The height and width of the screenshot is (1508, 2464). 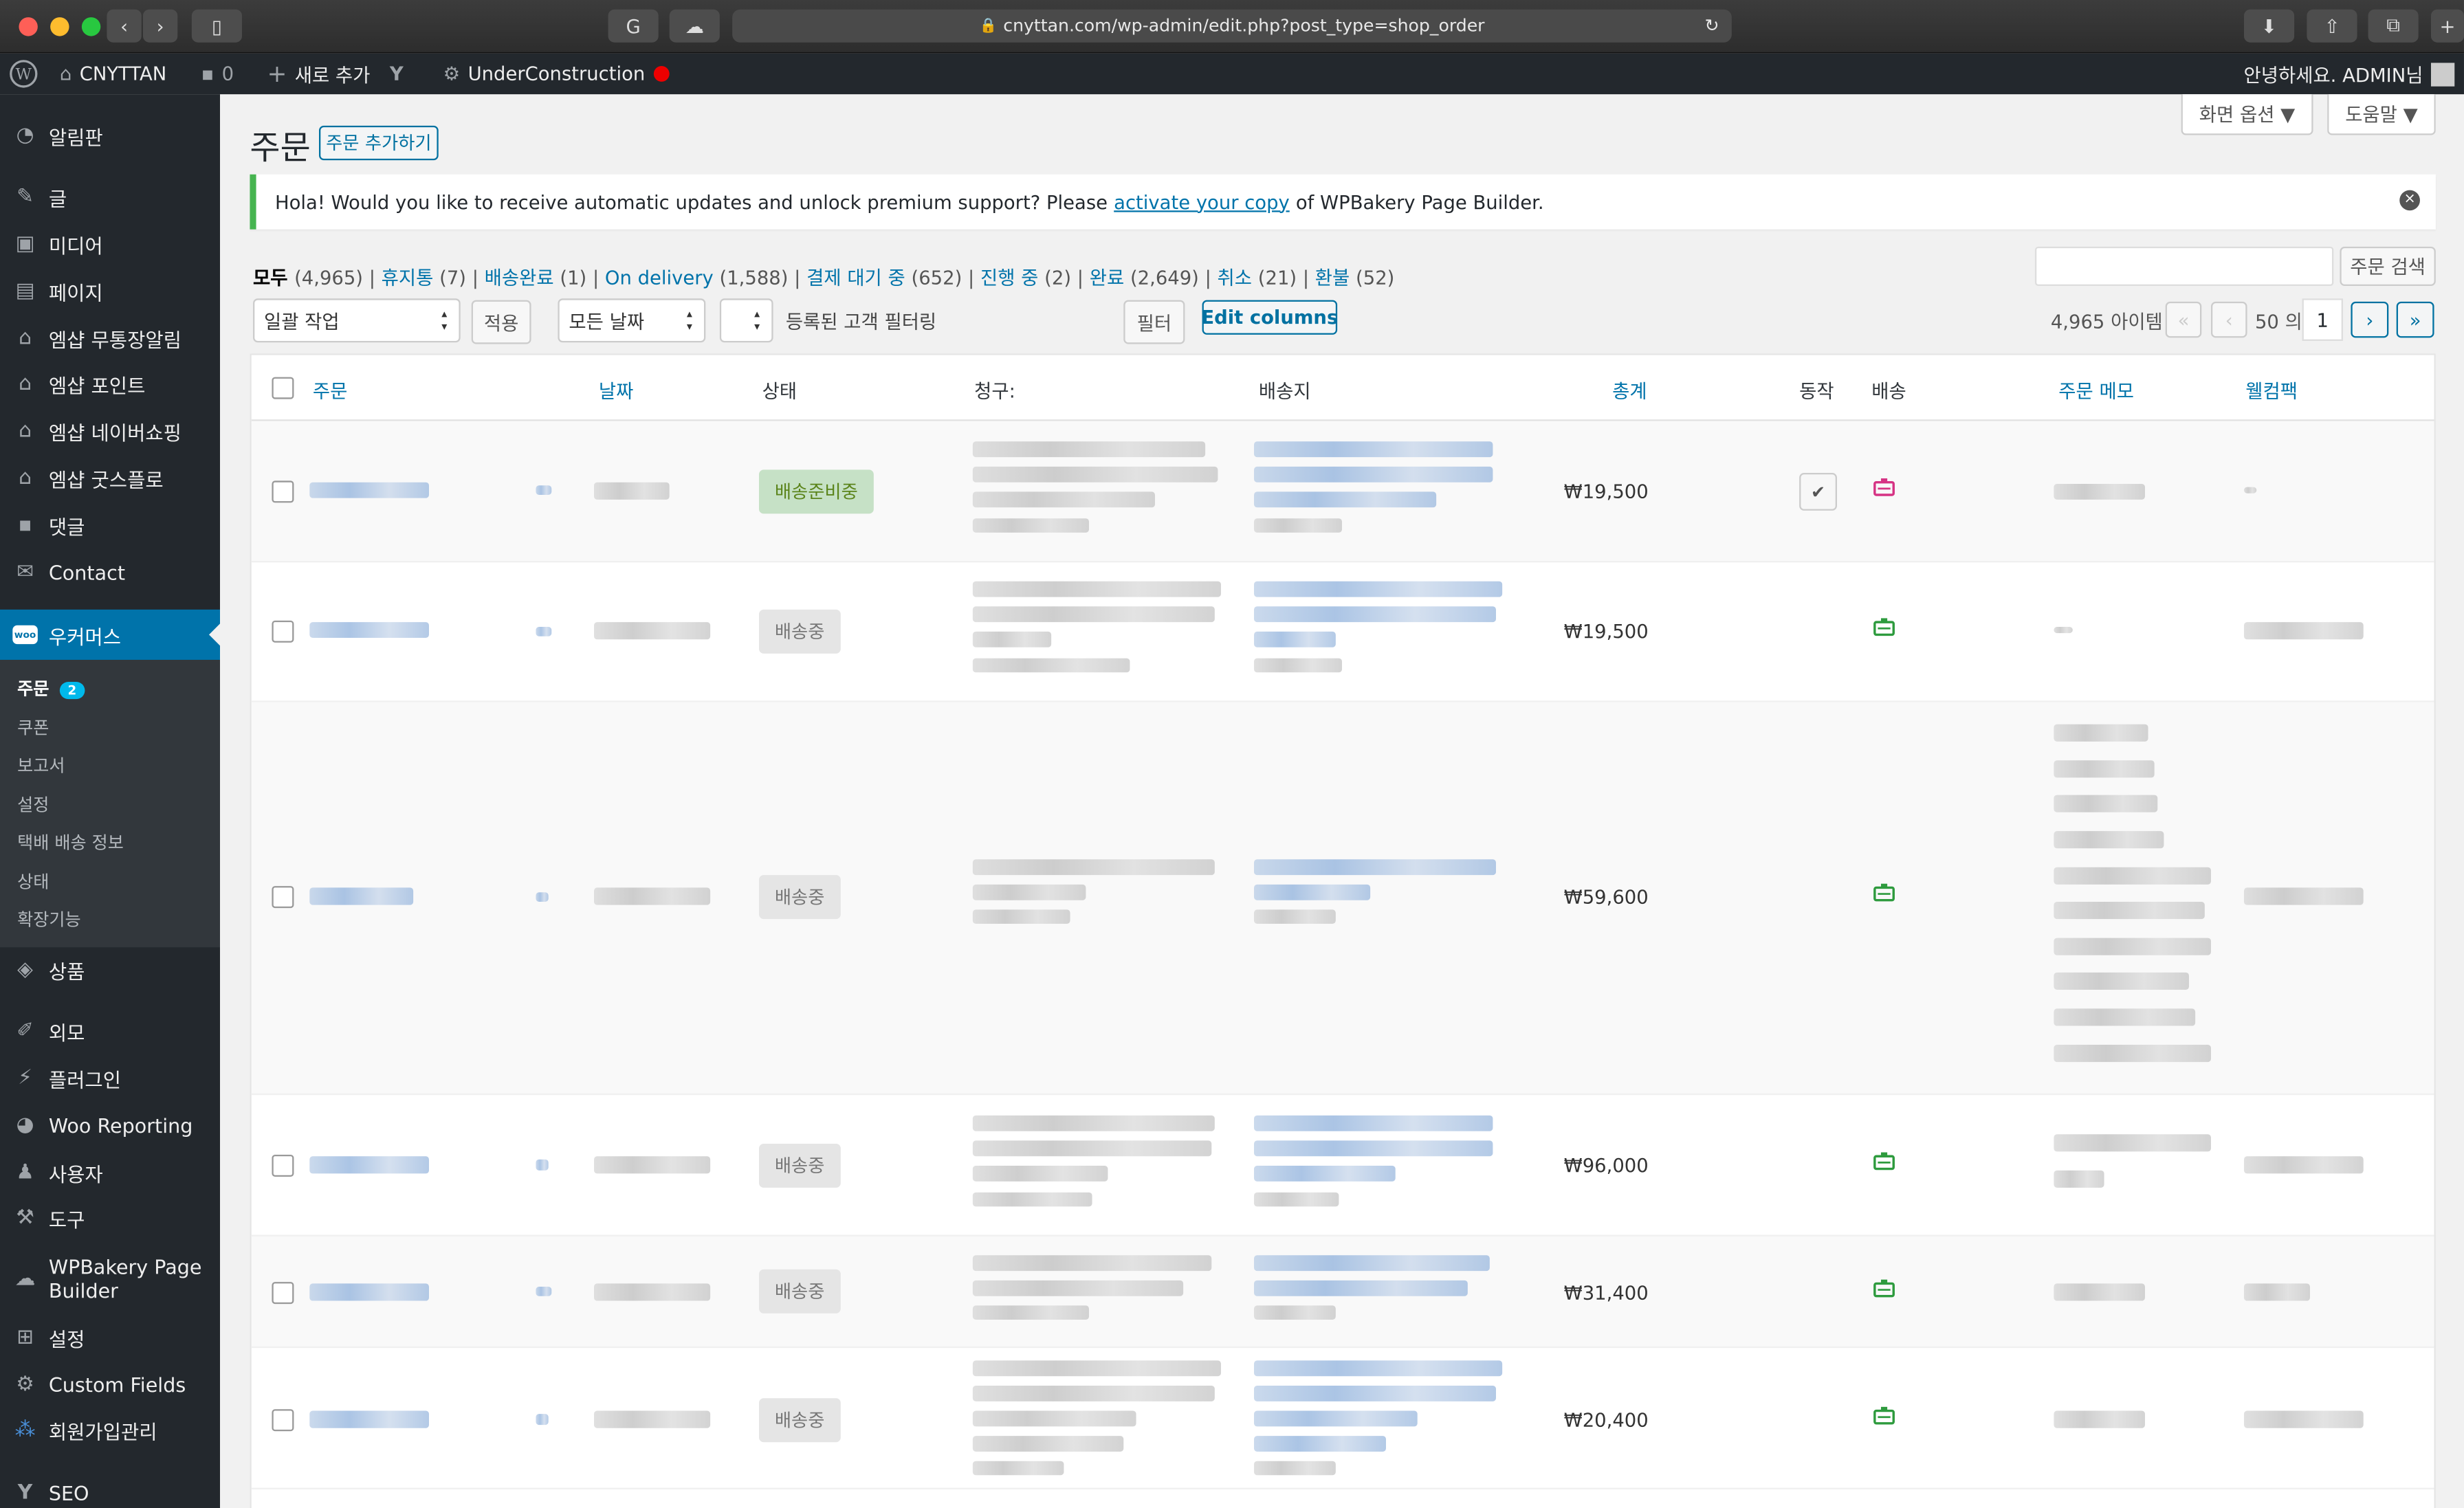 I want to click on yoast-icon: Y, so click(x=397, y=74).